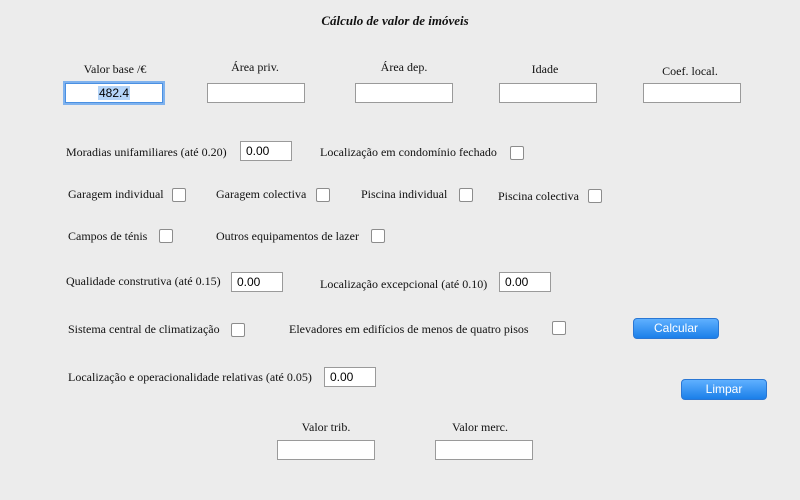 This screenshot has width=800, height=500. Describe the element at coordinates (692, 93) in the screenshot. I see `coef-local-input` at that location.